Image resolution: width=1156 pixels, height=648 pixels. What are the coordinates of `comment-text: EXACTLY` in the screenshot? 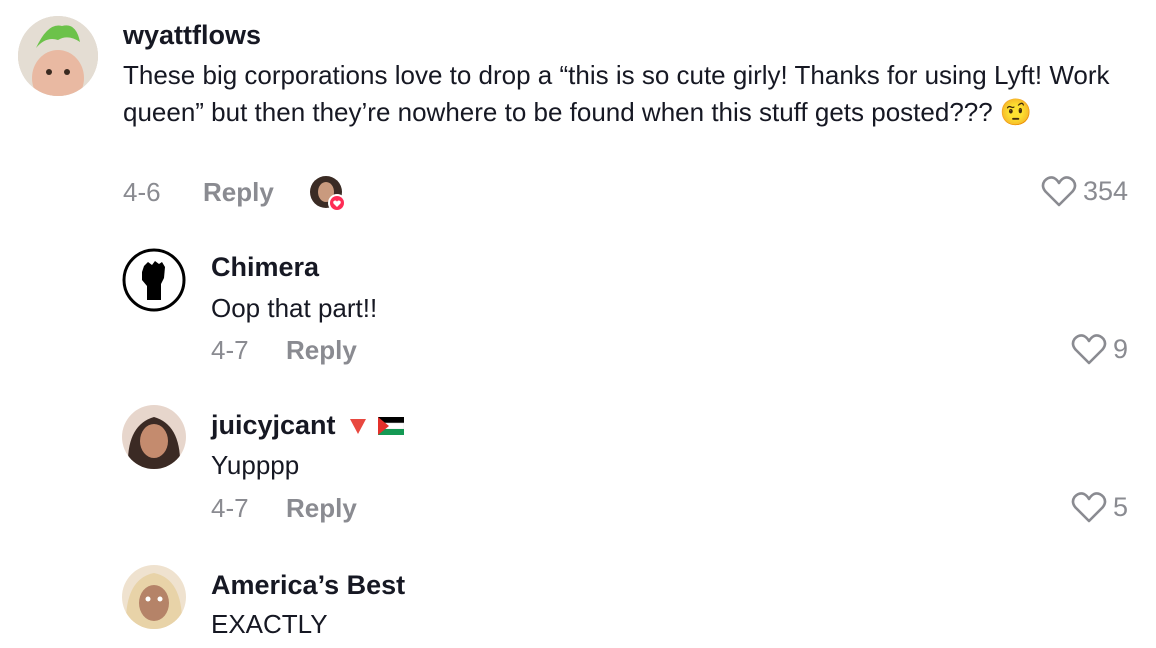 It's located at (269, 624).